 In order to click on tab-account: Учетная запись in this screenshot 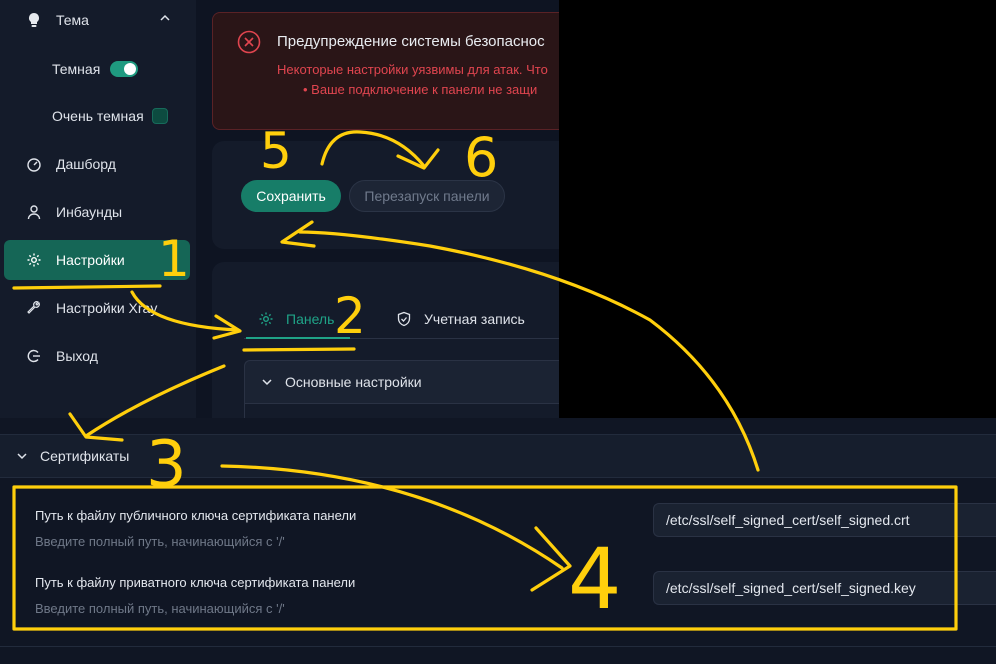, I will do `click(460, 319)`.